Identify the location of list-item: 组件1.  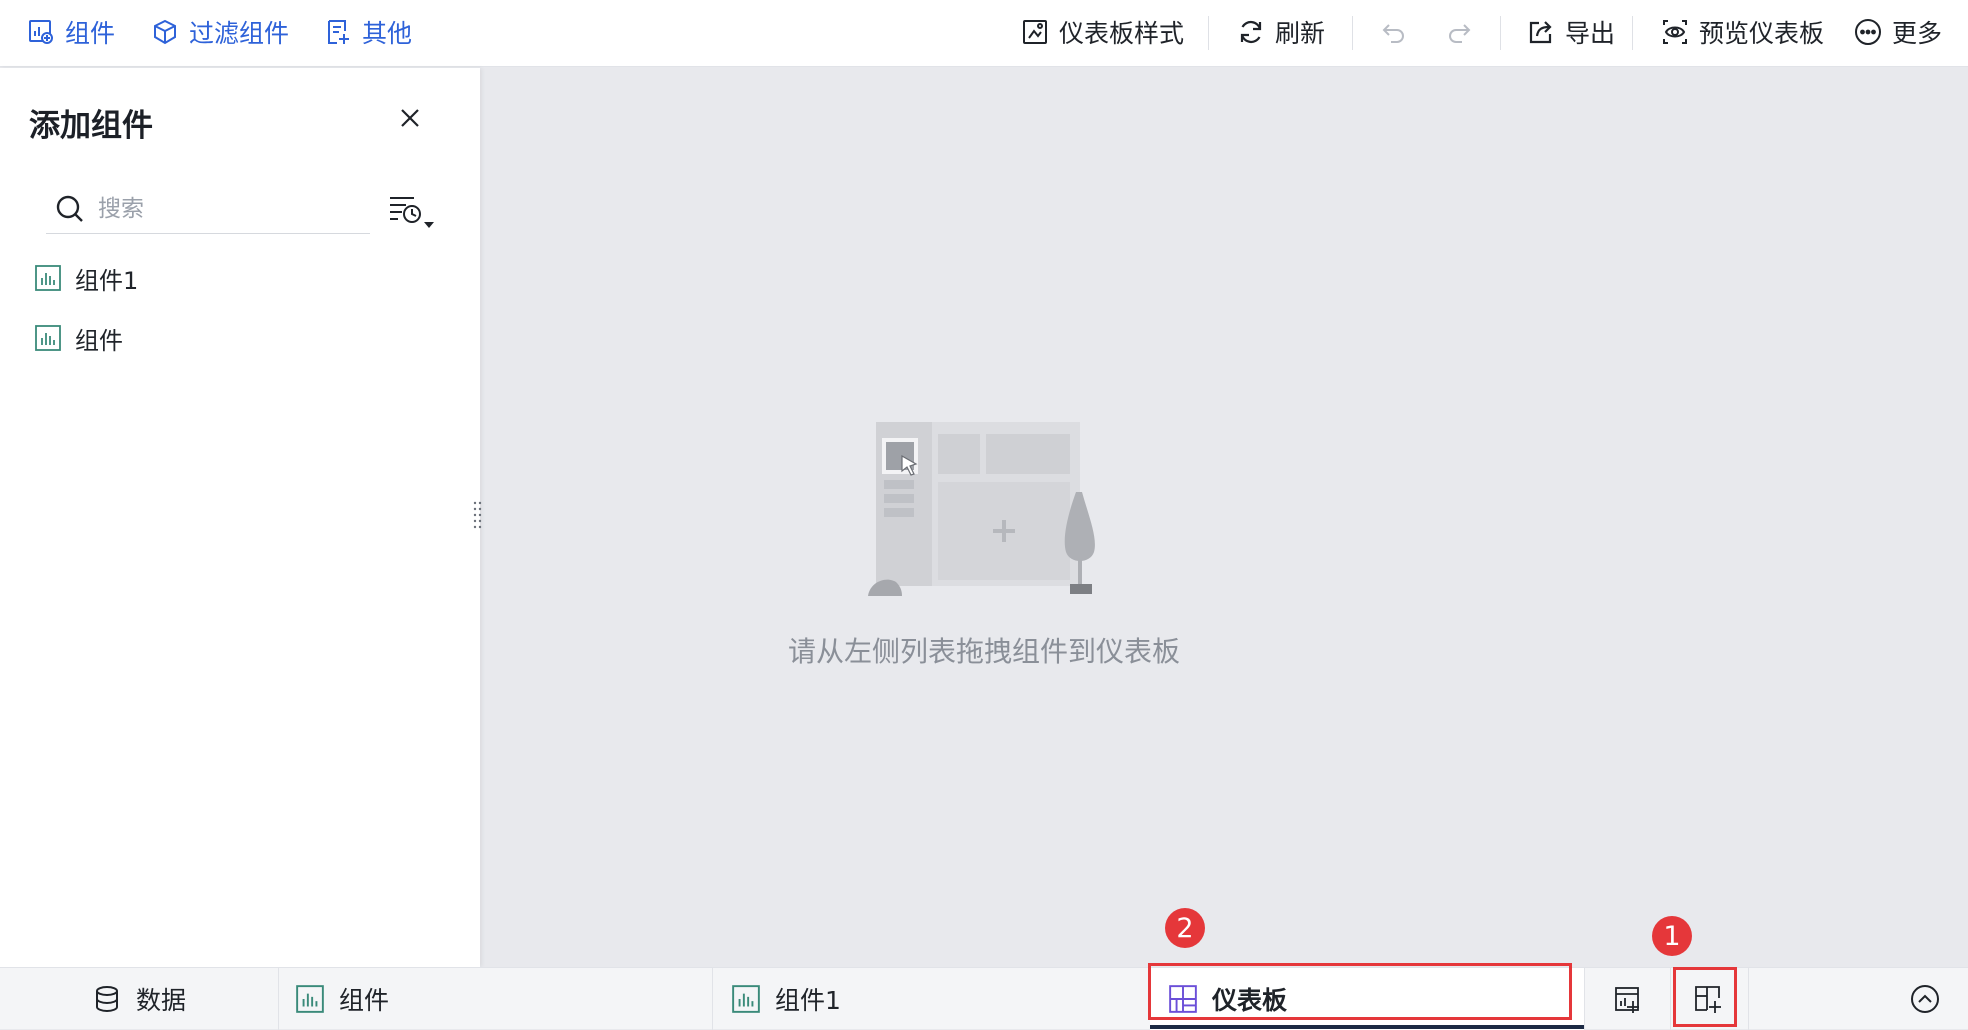
(86, 278).